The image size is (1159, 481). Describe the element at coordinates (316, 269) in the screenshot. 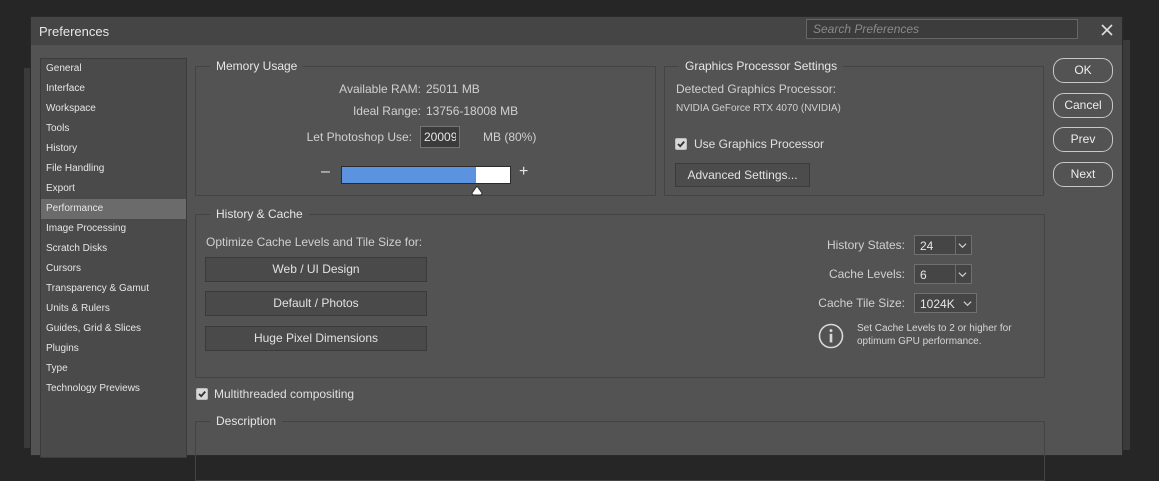

I see `preset-web-ui-design-button: Web / UI Design` at that location.